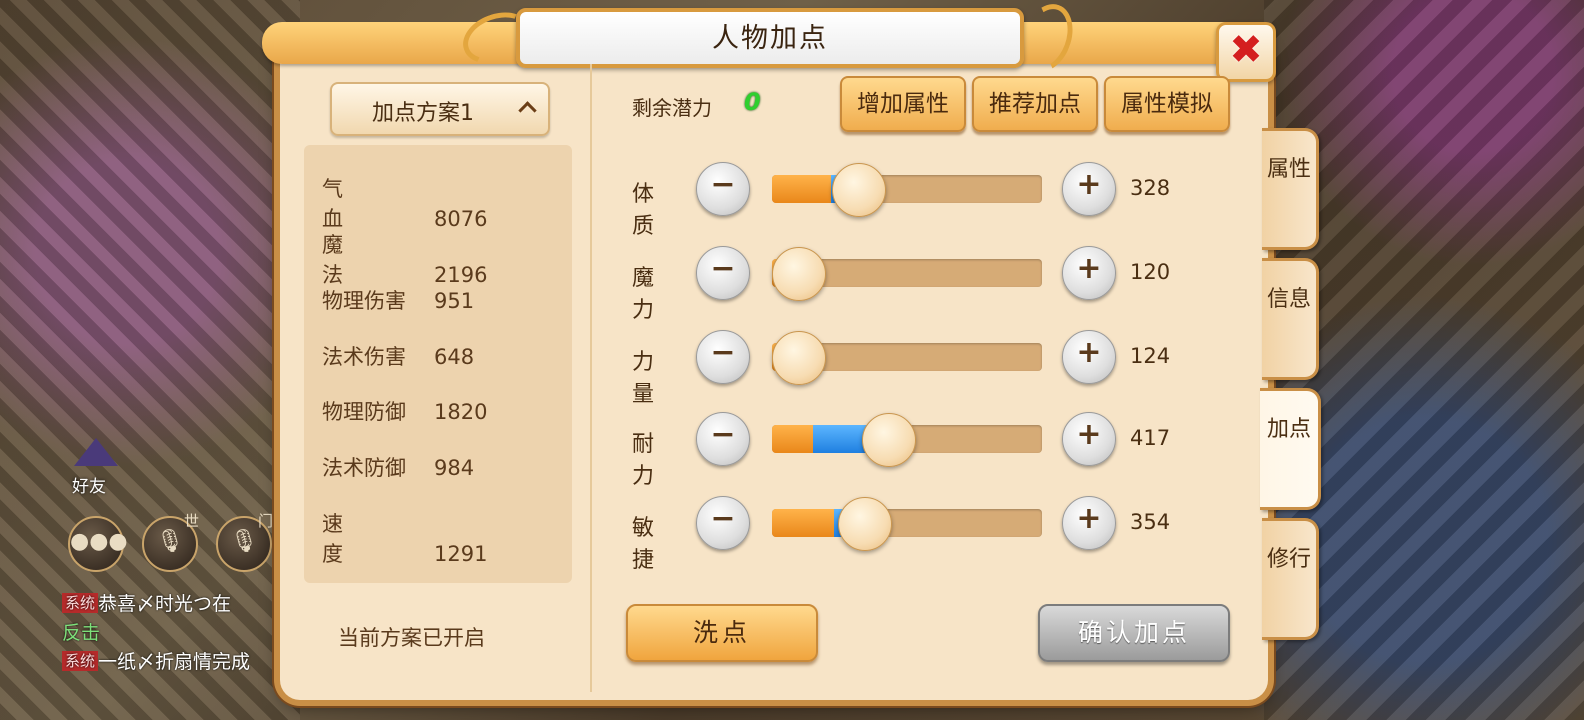  I want to click on attribute-value: 354, so click(1150, 522).